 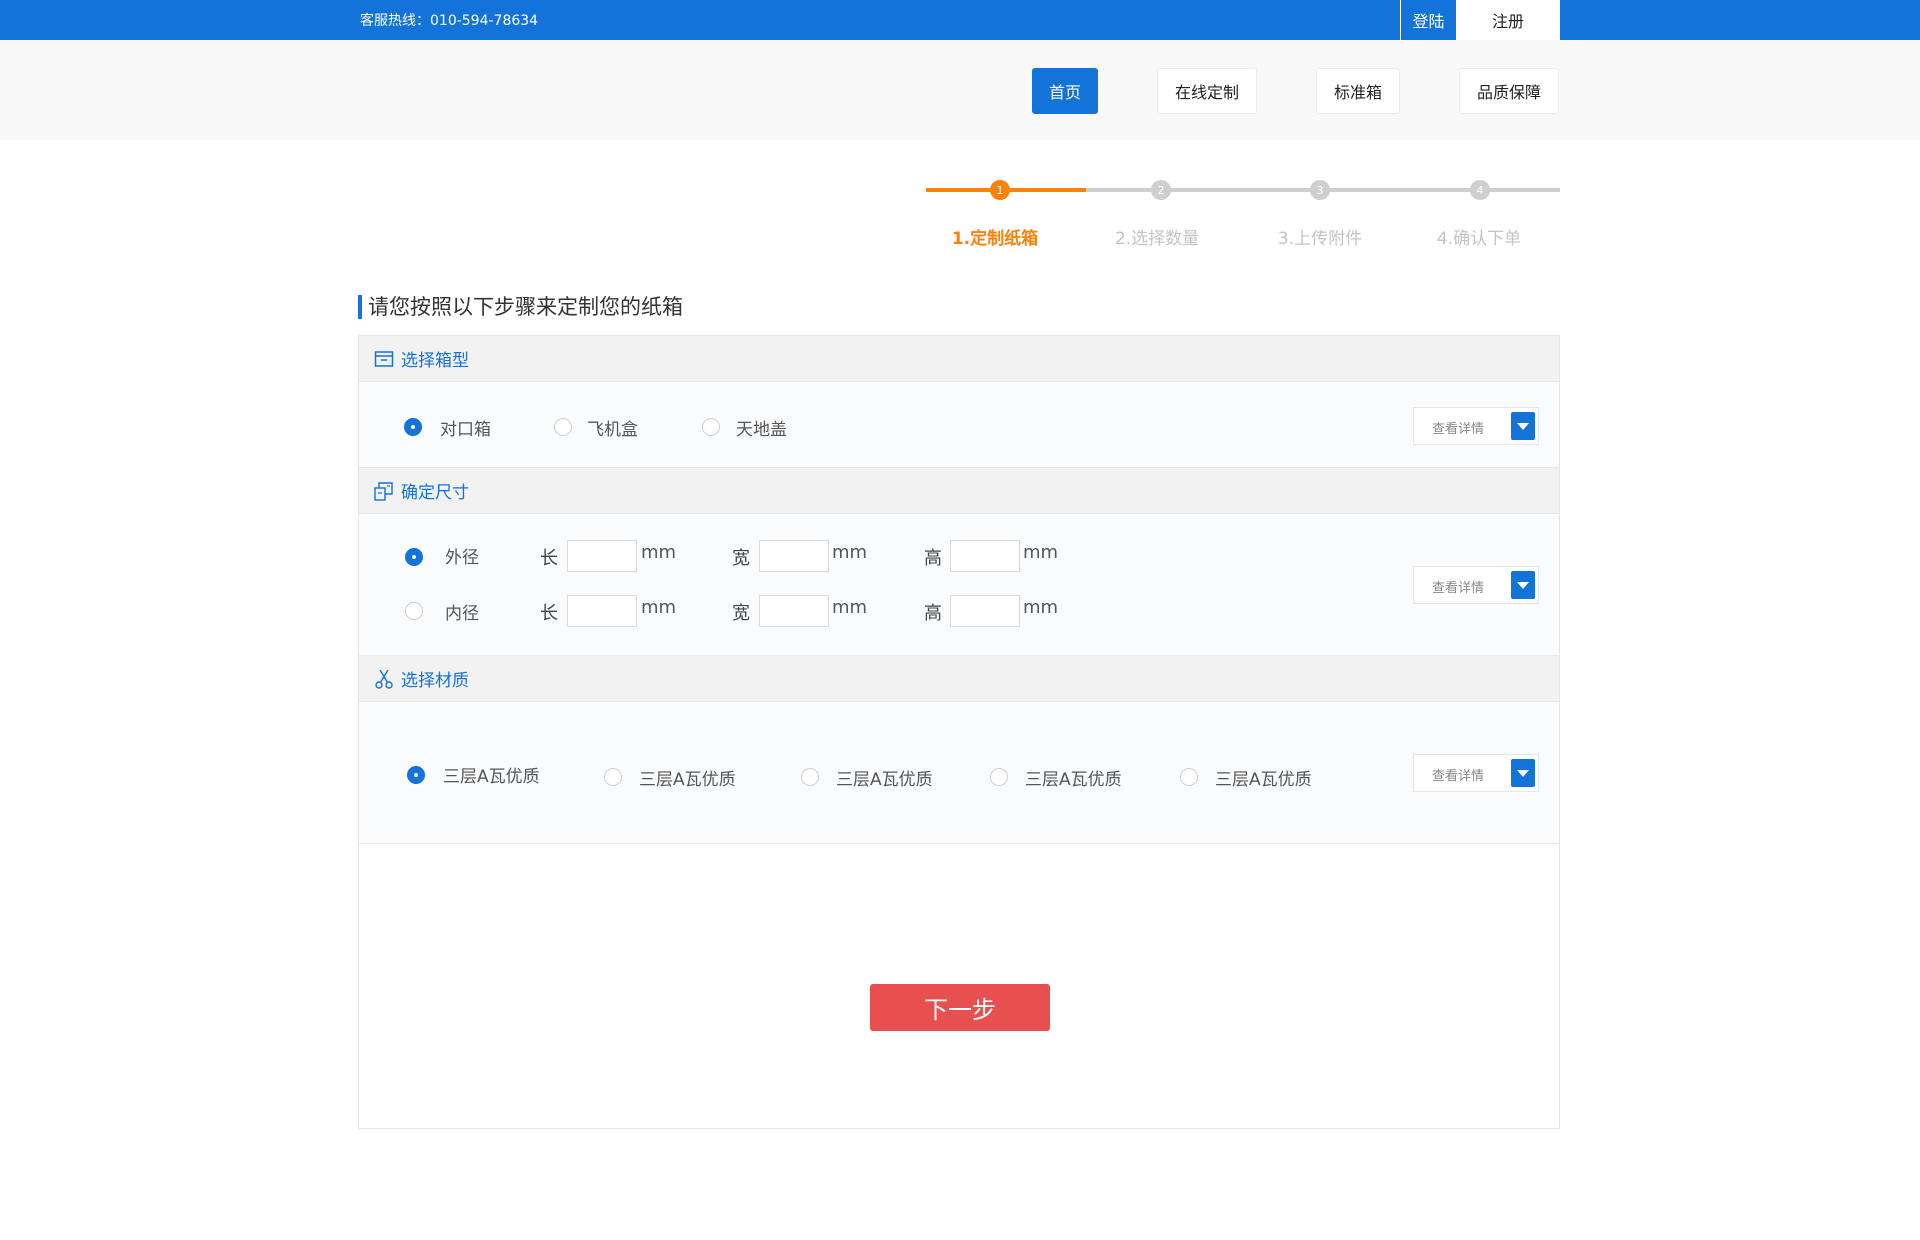 I want to click on nav-home: 首页, so click(x=1065, y=91).